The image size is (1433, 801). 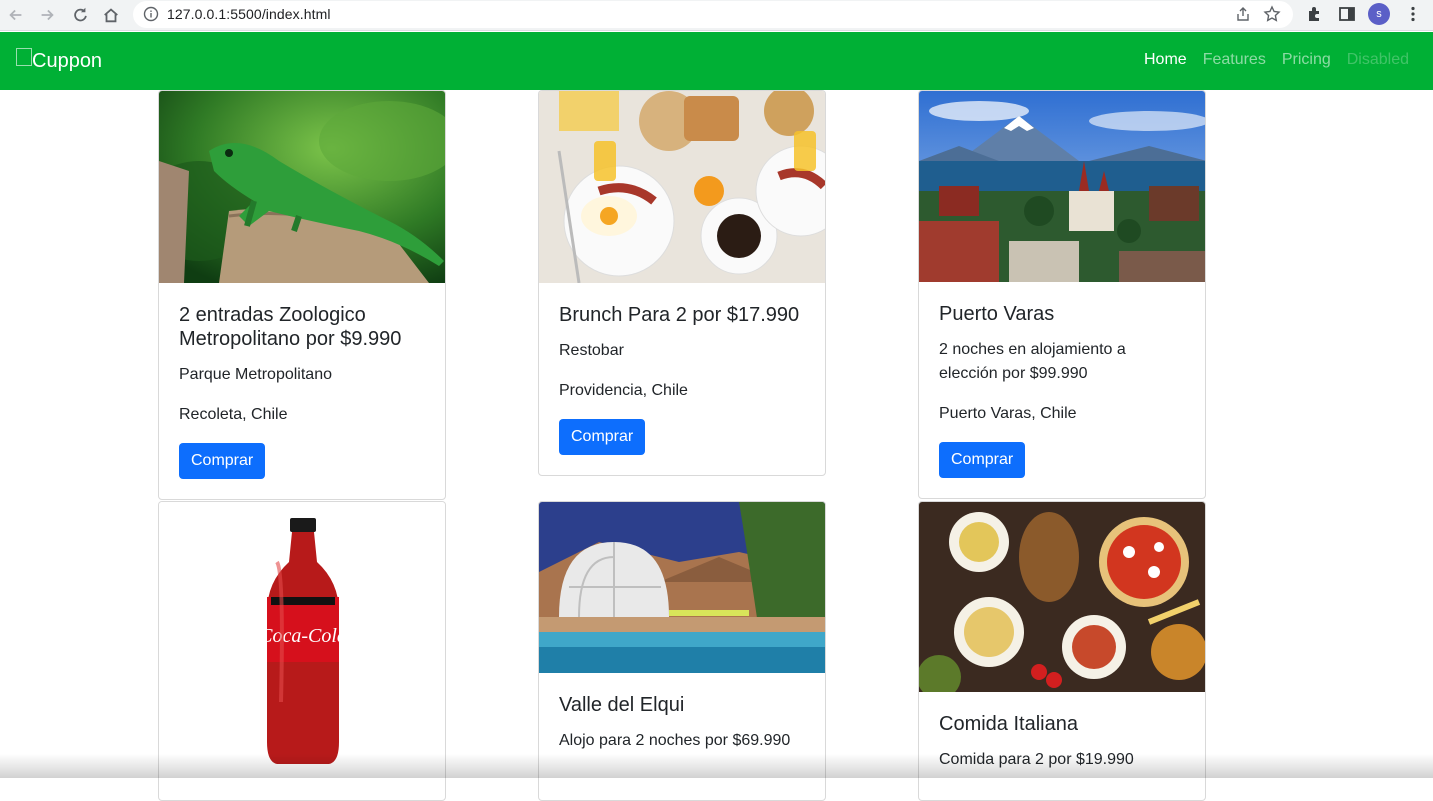 I want to click on nav-link-disabled: Disabled, so click(x=1378, y=60).